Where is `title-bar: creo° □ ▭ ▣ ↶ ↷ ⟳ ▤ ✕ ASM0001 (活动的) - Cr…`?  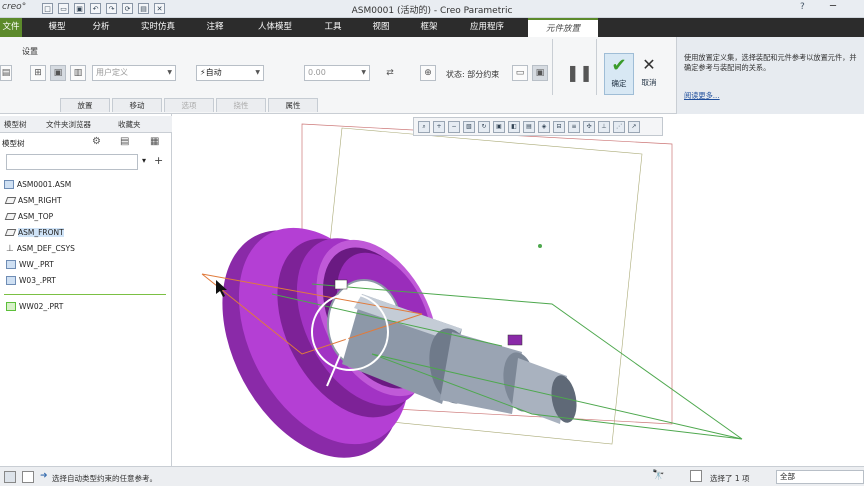
title-bar: creo° □ ▭ ▣ ↶ ↷ ⟳ ▤ ✕ ASM0001 (活动的) - Cr… is located at coordinates (432, 9).